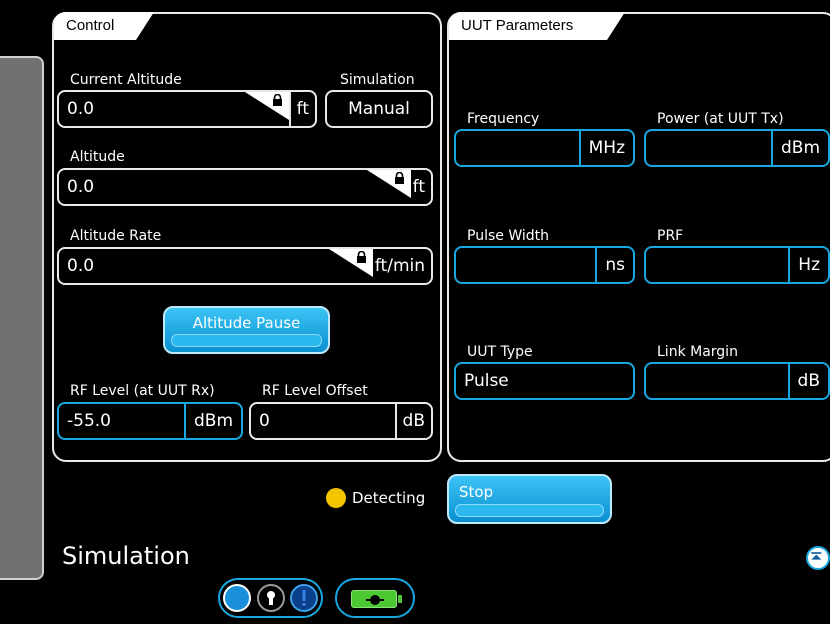  Describe the element at coordinates (235, 187) in the screenshot. I see `altitude-value-cell: 0.0` at that location.